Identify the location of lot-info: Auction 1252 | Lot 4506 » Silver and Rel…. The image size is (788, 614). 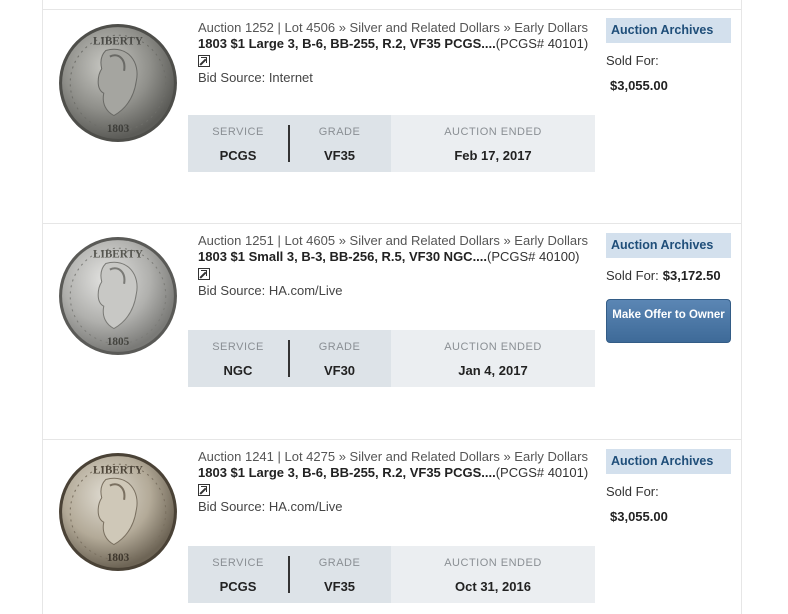
(398, 53).